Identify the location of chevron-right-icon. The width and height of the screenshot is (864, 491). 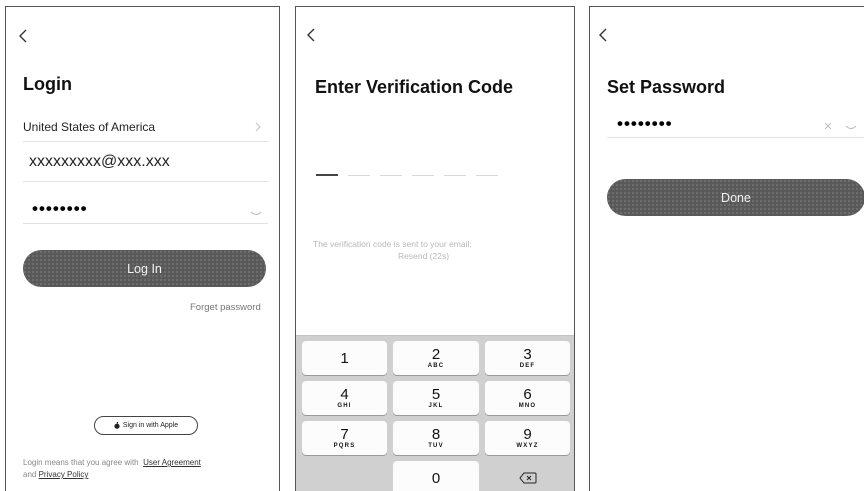
(258, 129).